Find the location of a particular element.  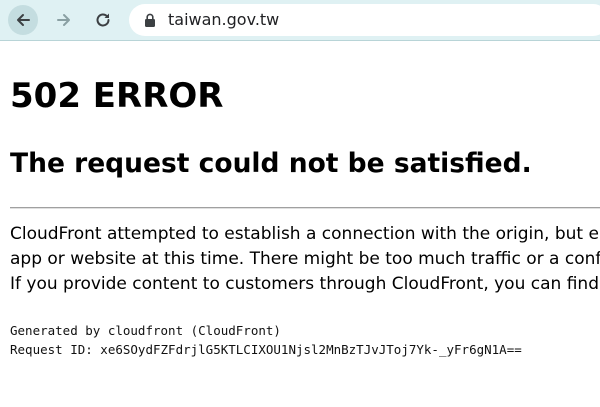

arrow-left-icon is located at coordinates (23, 20).